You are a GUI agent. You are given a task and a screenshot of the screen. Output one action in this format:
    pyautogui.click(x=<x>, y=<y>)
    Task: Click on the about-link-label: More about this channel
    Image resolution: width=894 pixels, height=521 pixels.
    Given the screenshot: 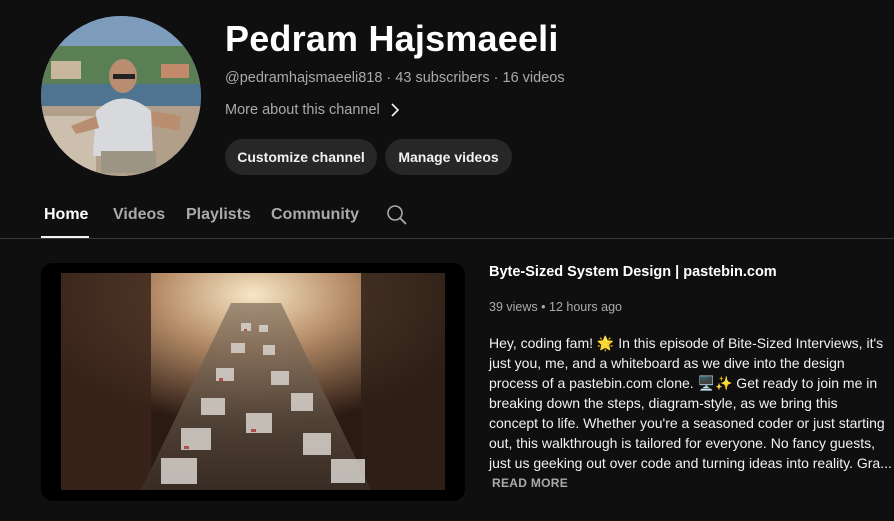 What is the action you would take?
    pyautogui.click(x=302, y=110)
    